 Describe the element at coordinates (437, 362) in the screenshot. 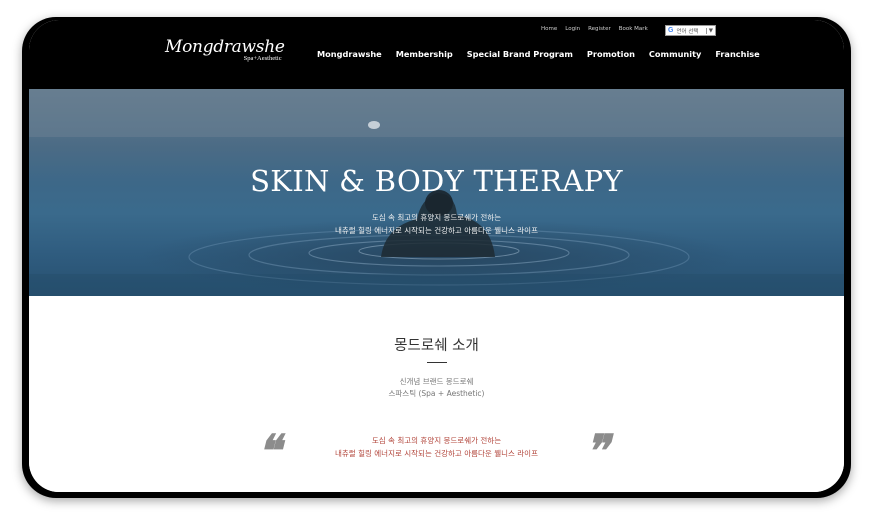

I see `title-divider` at that location.